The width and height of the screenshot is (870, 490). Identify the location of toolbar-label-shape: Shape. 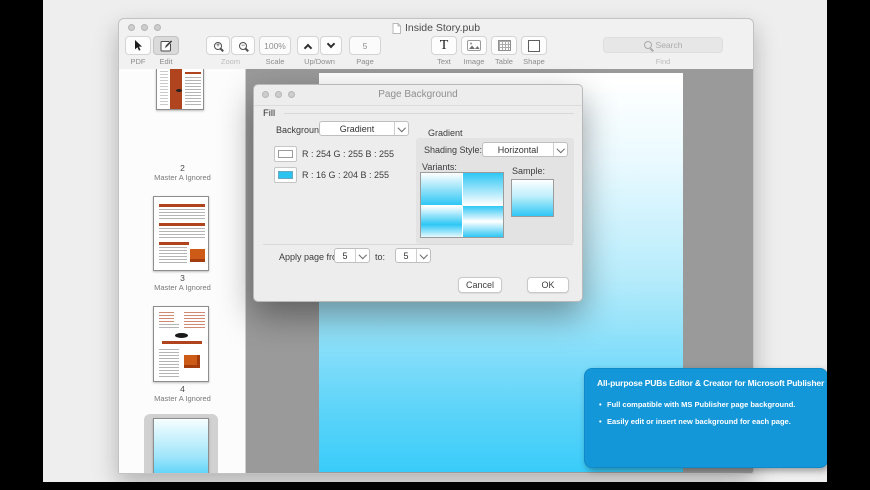
(534, 61).